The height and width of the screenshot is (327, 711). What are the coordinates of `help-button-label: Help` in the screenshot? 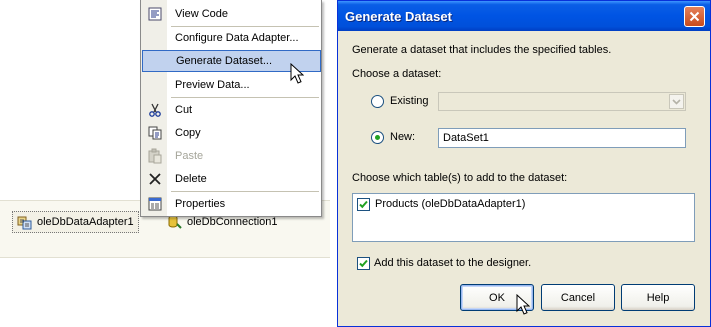 It's located at (658, 297).